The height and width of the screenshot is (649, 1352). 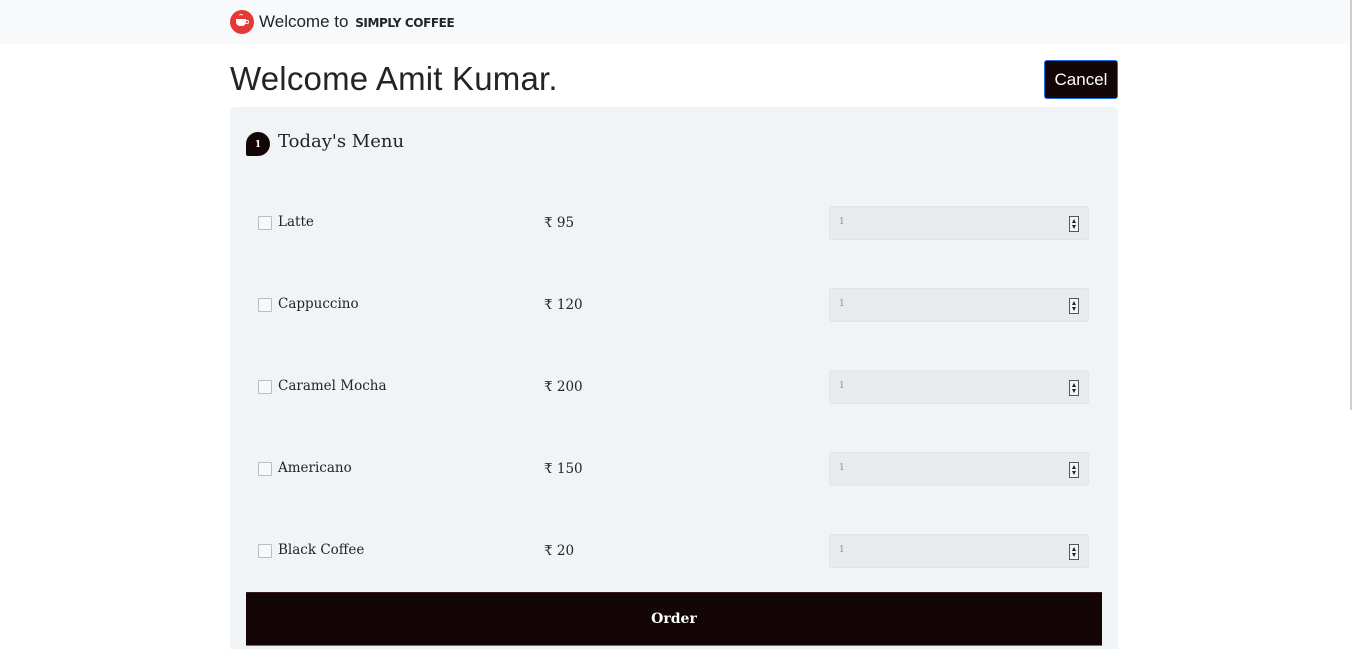 I want to click on cancel-button: Cancel, so click(x=1081, y=79).